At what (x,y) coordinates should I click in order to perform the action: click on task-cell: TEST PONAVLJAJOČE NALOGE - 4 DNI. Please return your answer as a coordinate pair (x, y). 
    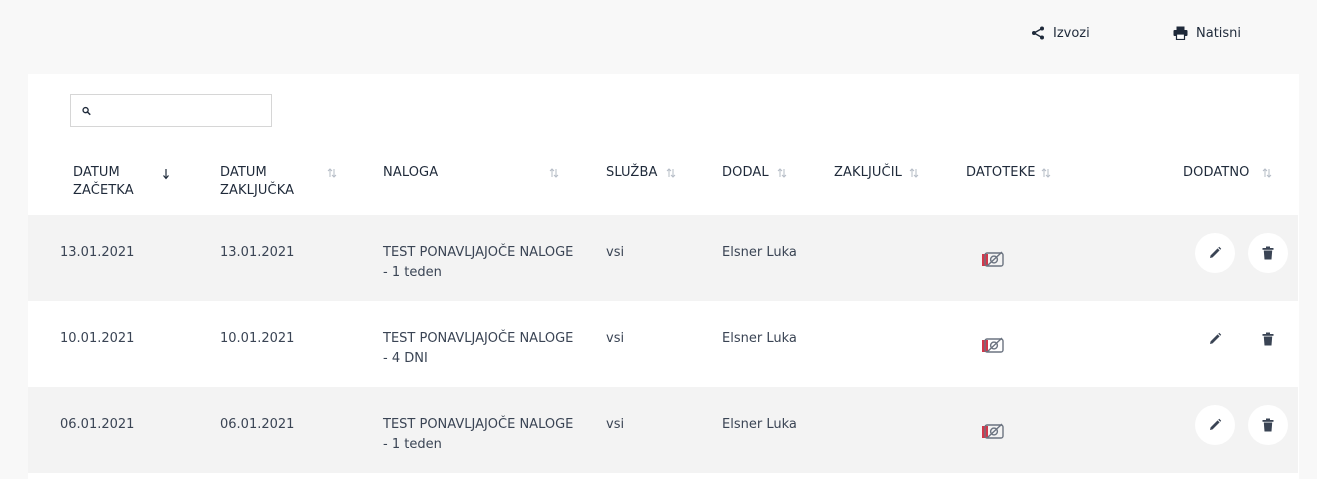
    Looking at the image, I should click on (478, 349).